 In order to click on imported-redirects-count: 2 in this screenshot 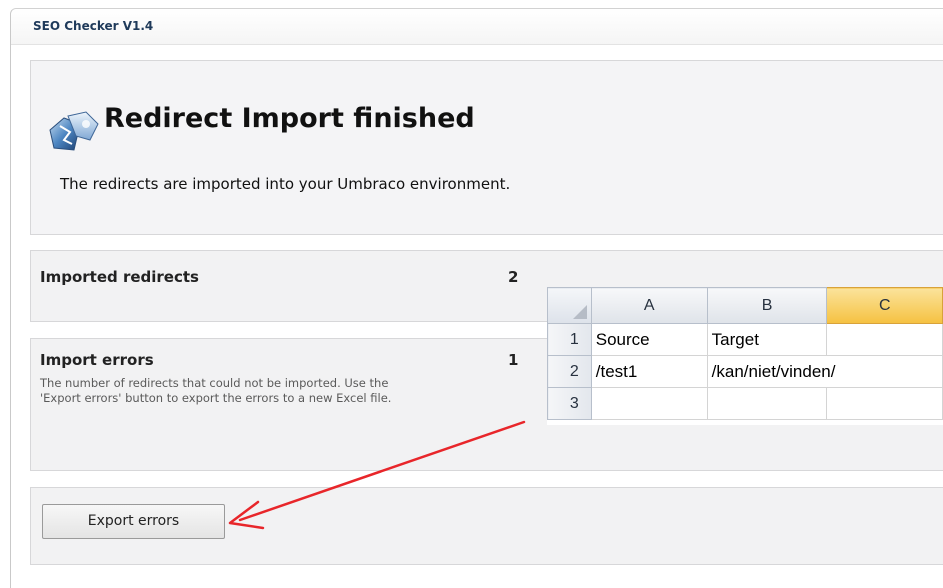, I will do `click(513, 277)`.